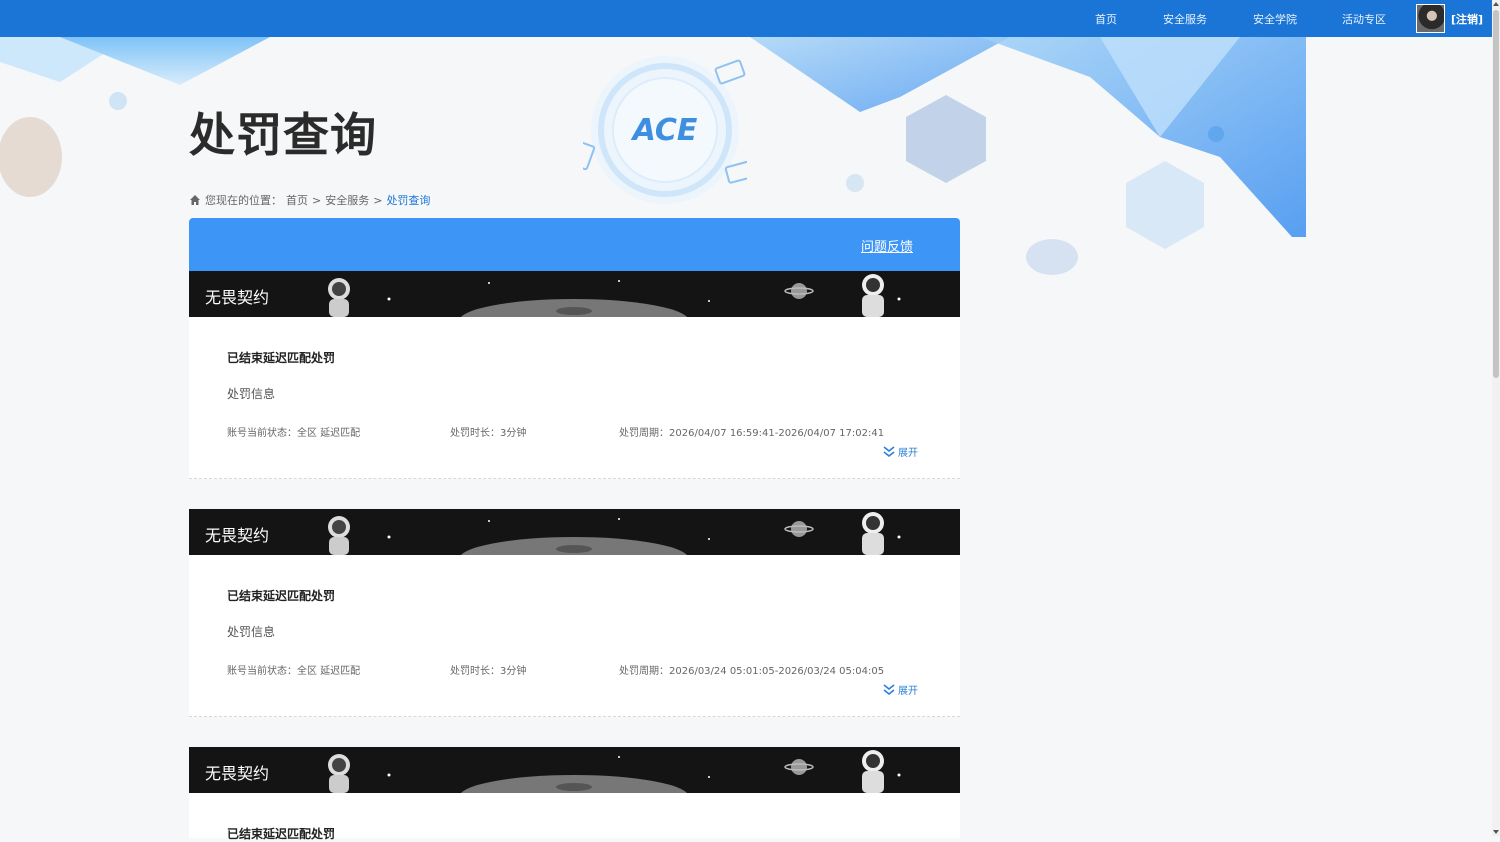 Image resolution: width=1500 pixels, height=842 pixels. I want to click on page-scrollbar, so click(1496, 418).